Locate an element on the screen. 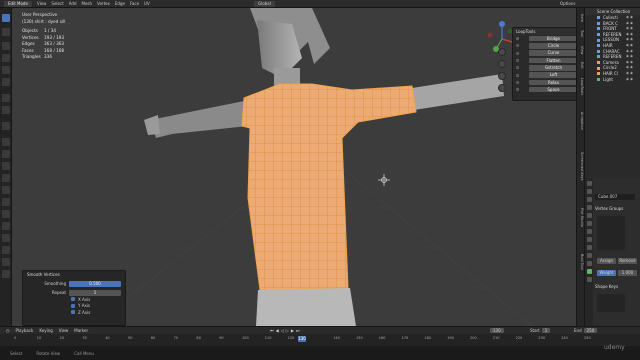 The height and width of the screenshot is (360, 640). menu-mesh: Mesh is located at coordinates (87, 3).